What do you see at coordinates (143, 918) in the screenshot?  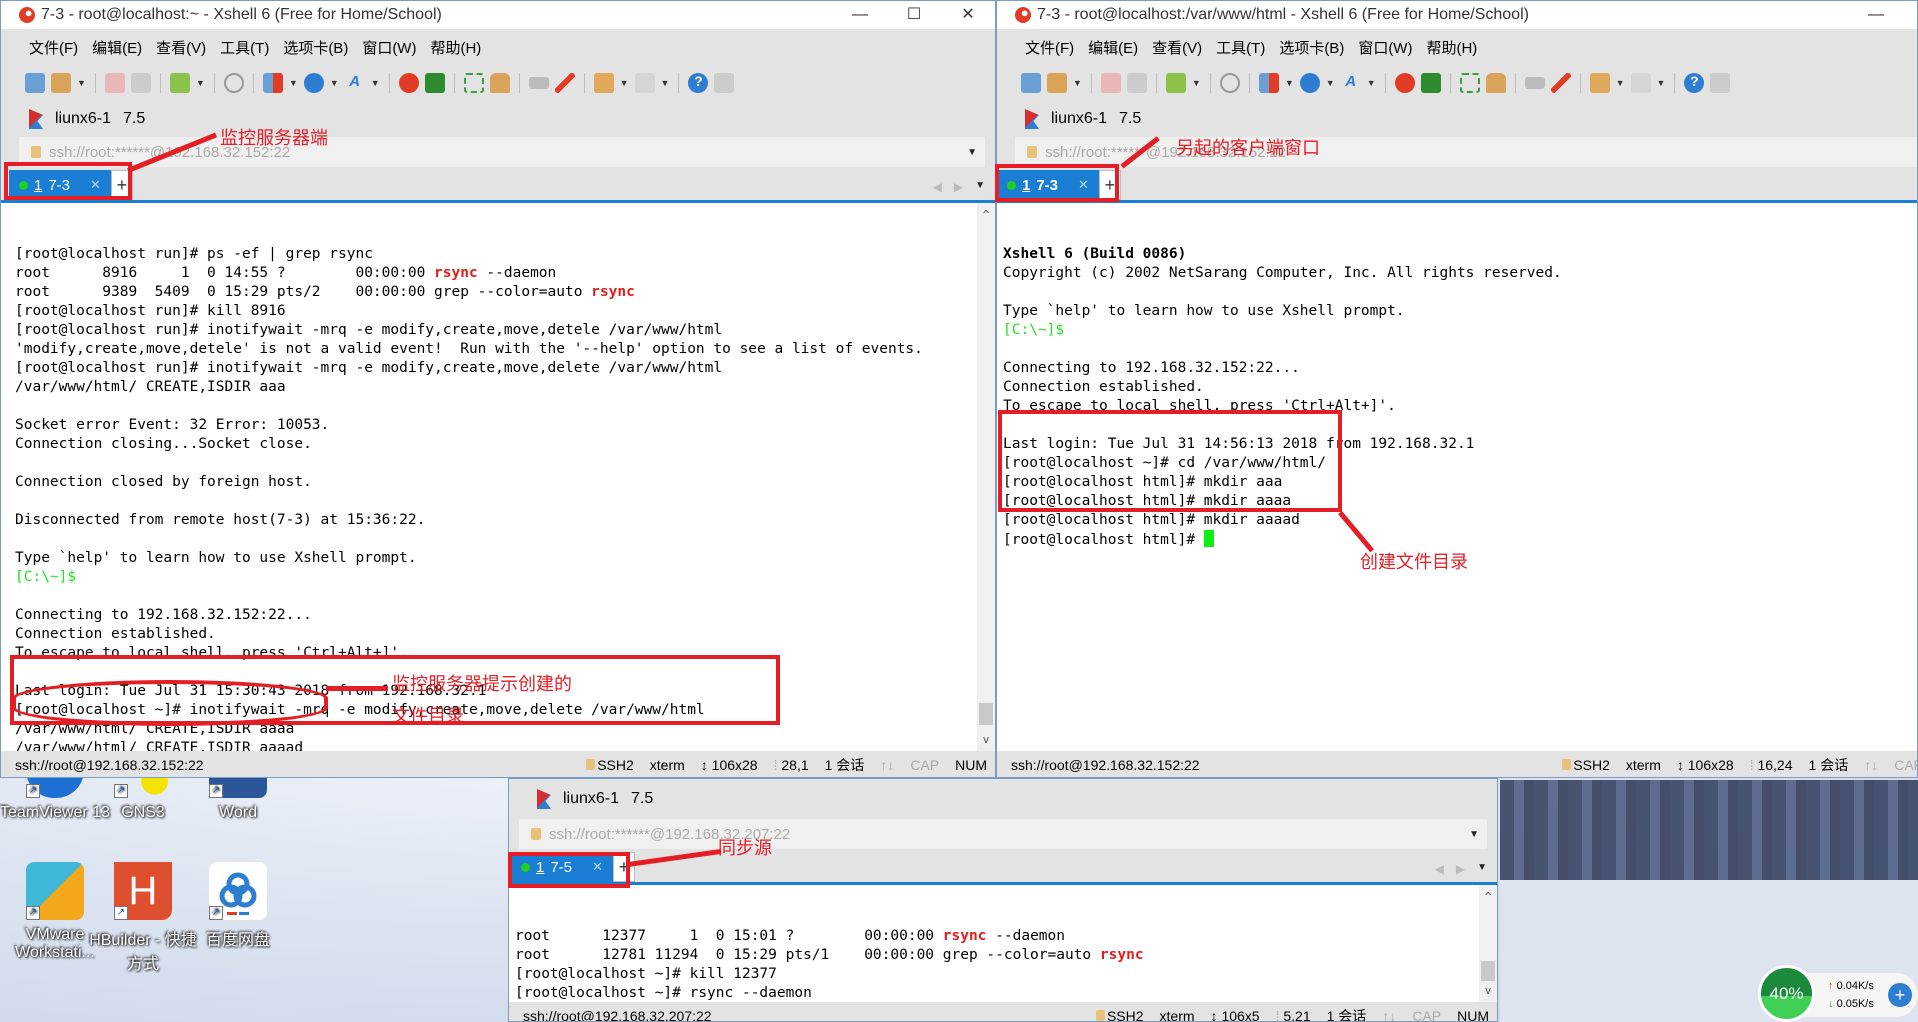 I see `desktop-icon-hbuilder: H ↗ HBuilder - 快捷方式` at bounding box center [143, 918].